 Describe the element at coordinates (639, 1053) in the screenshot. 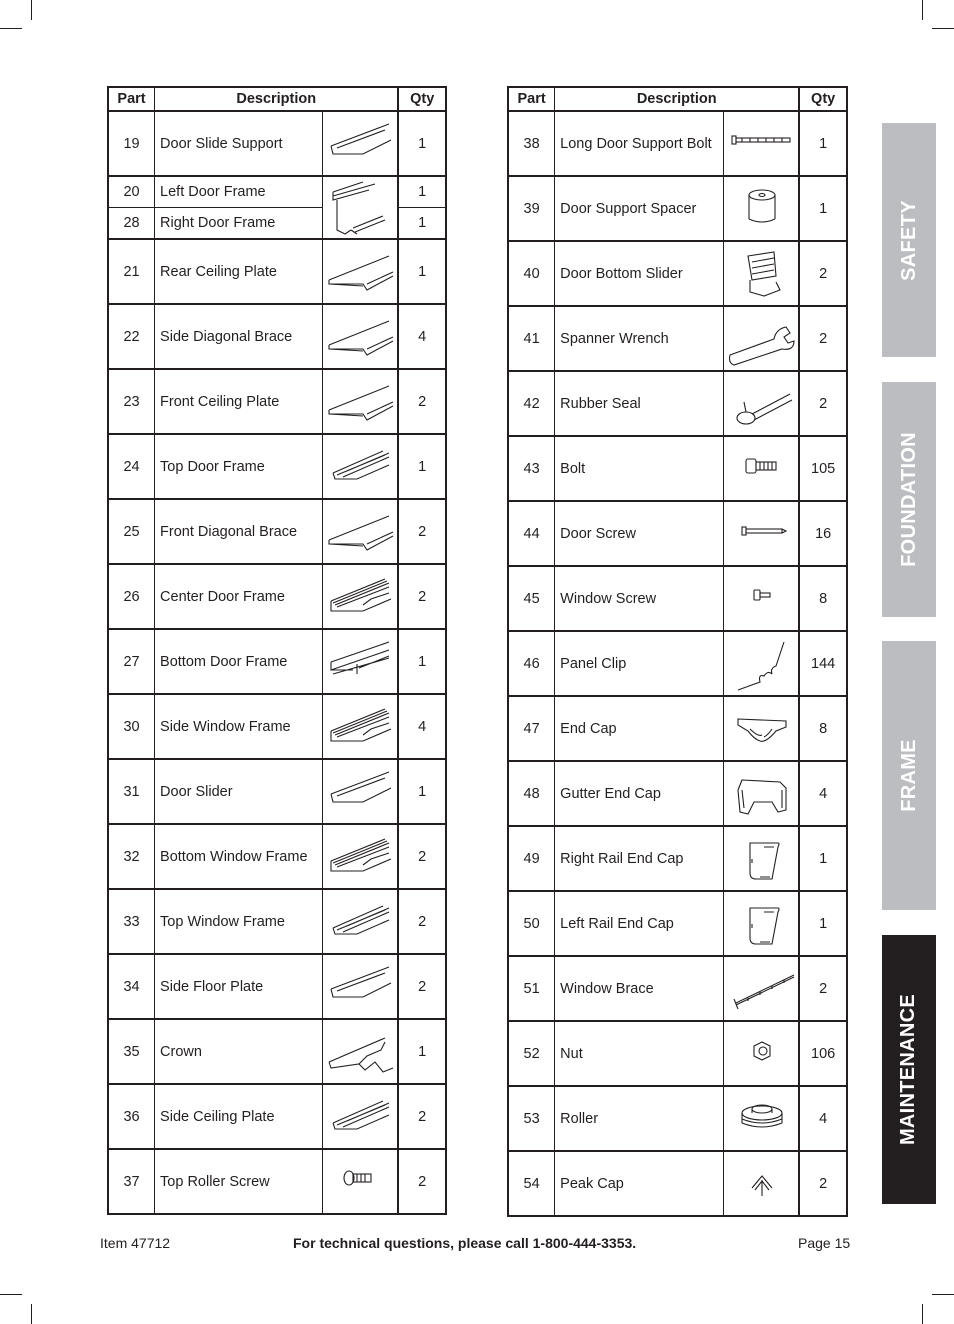

I see `part-description: Nut` at that location.